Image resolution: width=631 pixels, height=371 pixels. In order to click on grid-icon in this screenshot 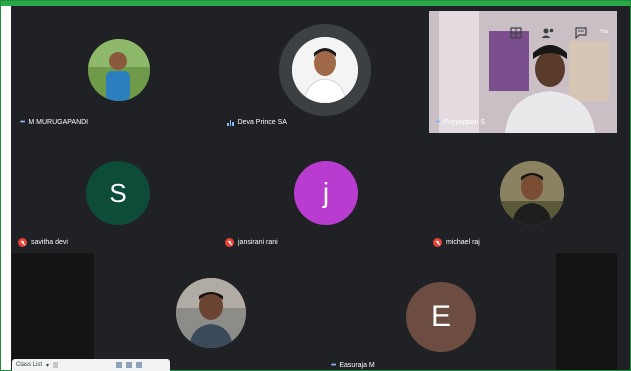, I will do `click(516, 33)`.